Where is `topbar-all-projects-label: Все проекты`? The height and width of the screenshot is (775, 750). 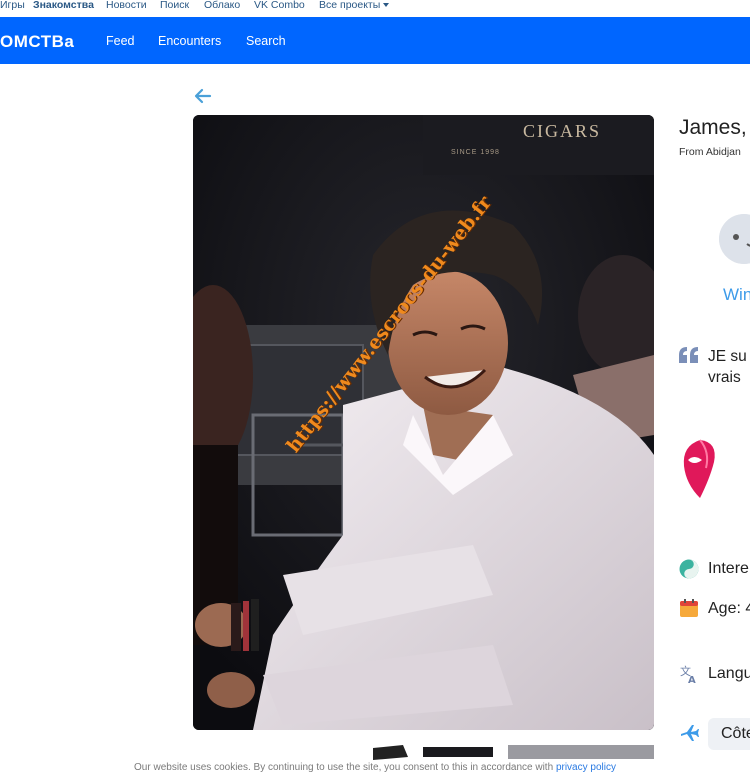
topbar-all-projects-label: Все проекты is located at coordinates (350, 5).